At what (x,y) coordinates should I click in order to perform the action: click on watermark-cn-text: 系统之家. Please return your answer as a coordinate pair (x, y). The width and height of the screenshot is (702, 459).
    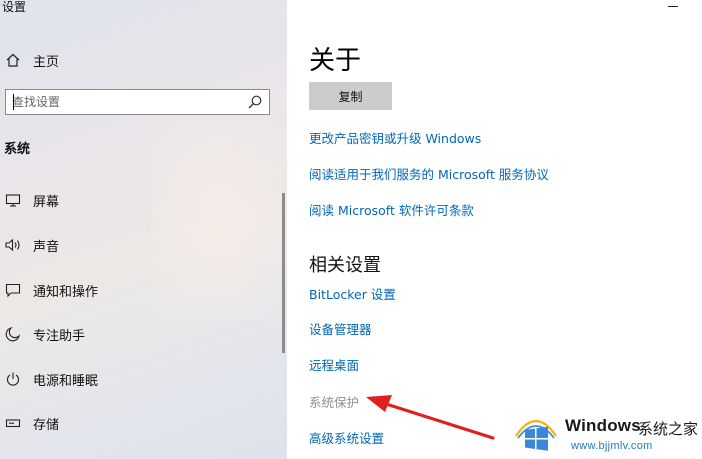
    Looking at the image, I should click on (668, 429).